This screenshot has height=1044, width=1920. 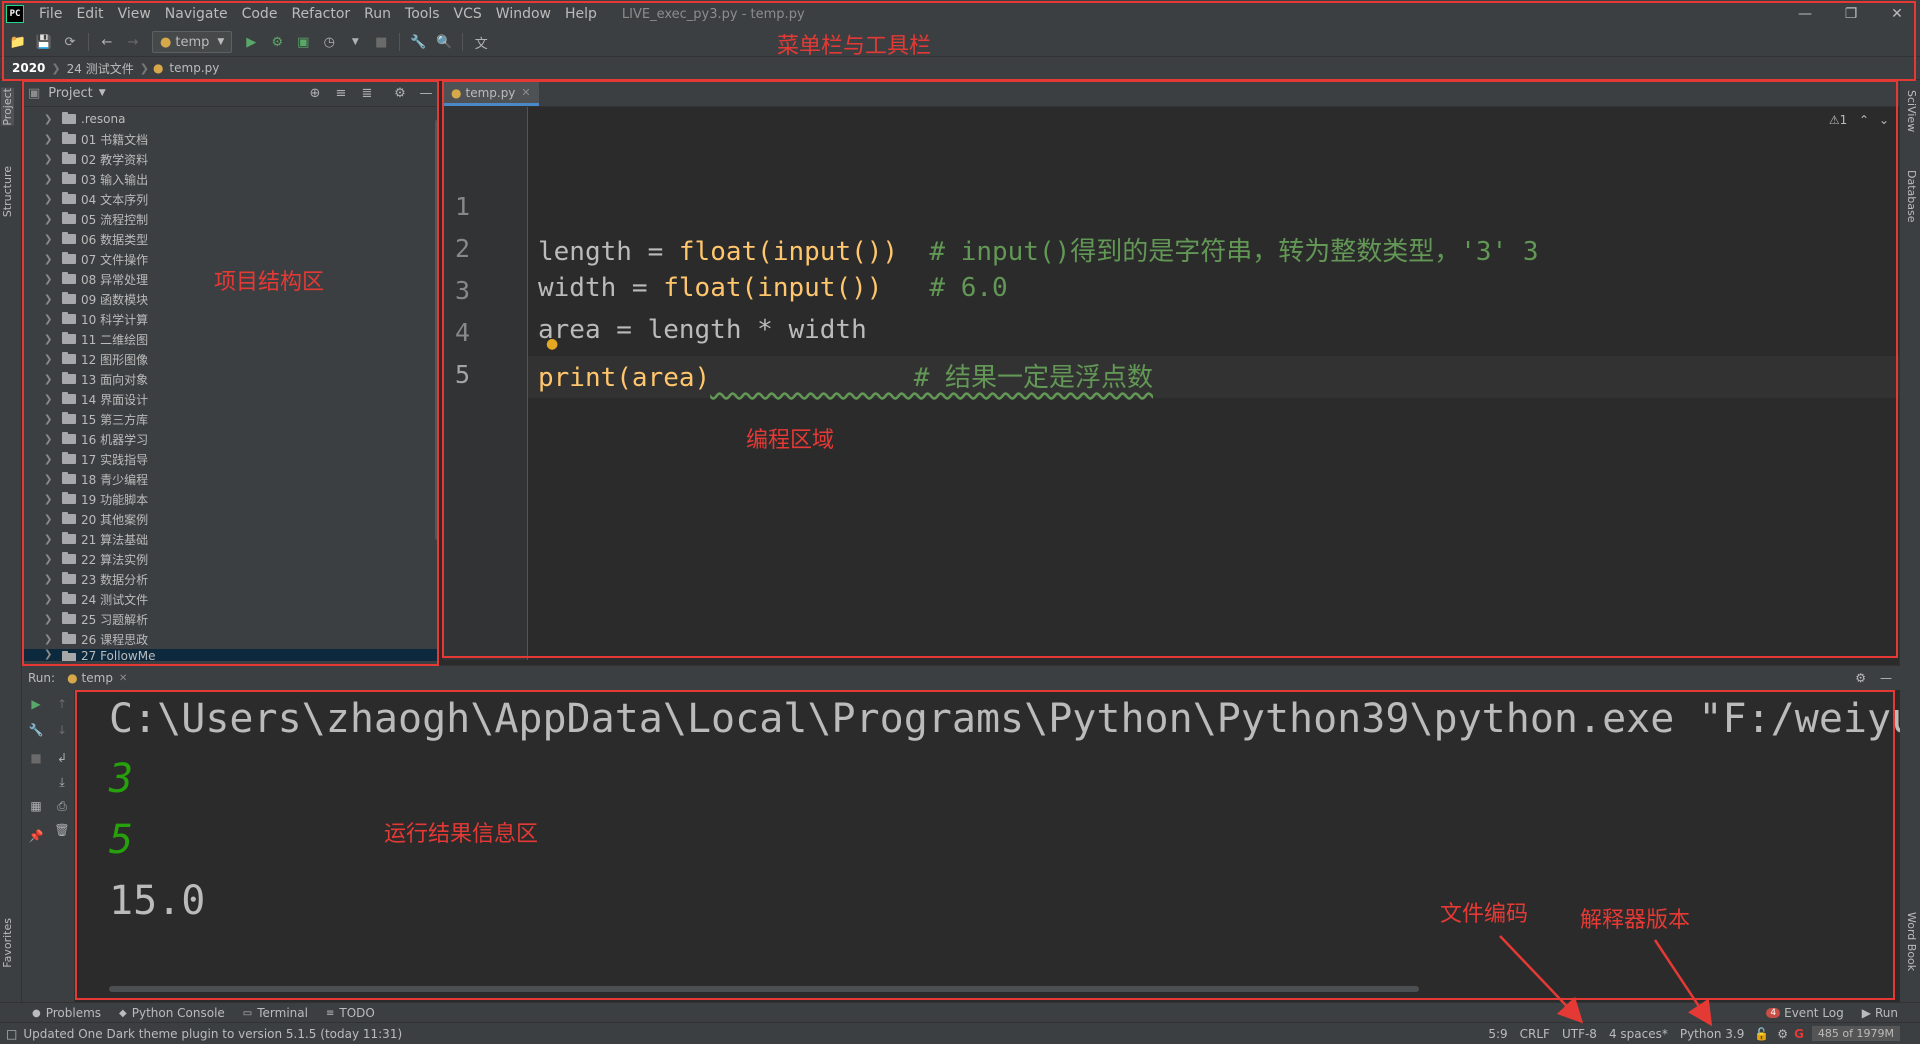 What do you see at coordinates (1782, 1034) in the screenshot?
I see `vcs-icon: ⚙` at bounding box center [1782, 1034].